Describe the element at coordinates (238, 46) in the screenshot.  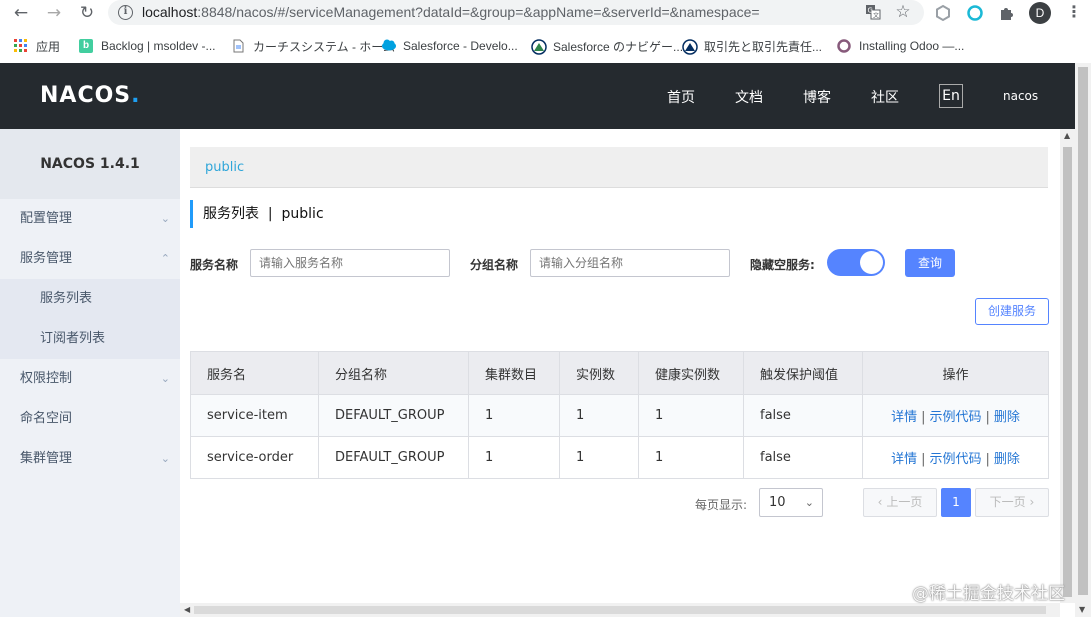
I see `document-icon` at that location.